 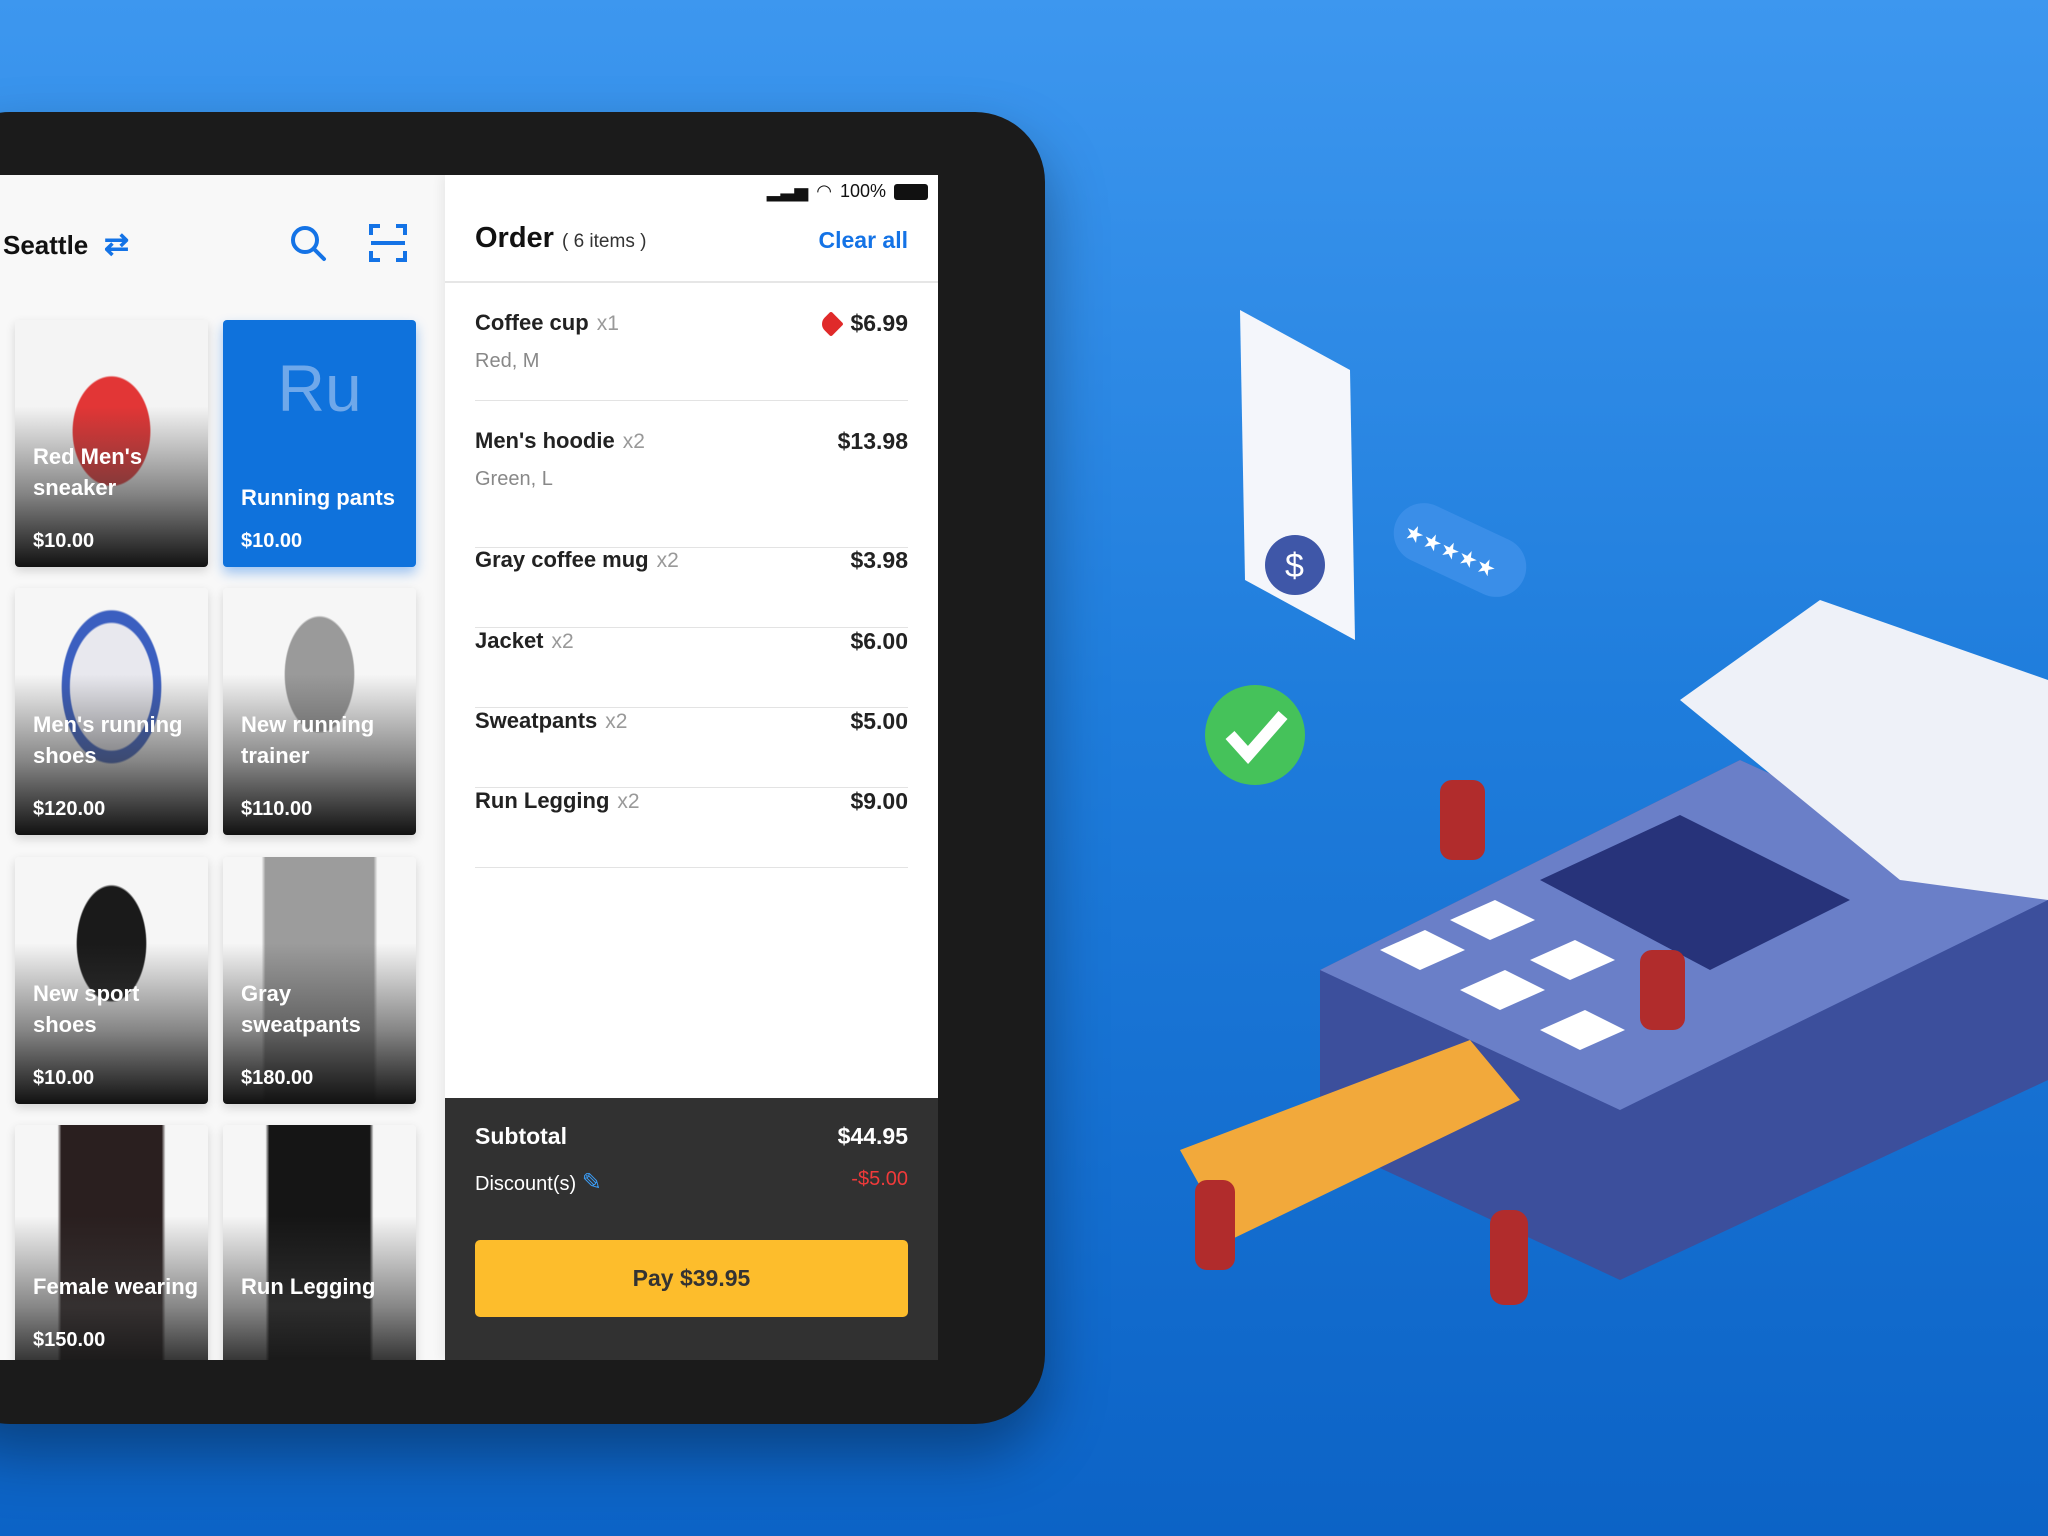 I want to click on product-name: Running pants, so click(x=318, y=497).